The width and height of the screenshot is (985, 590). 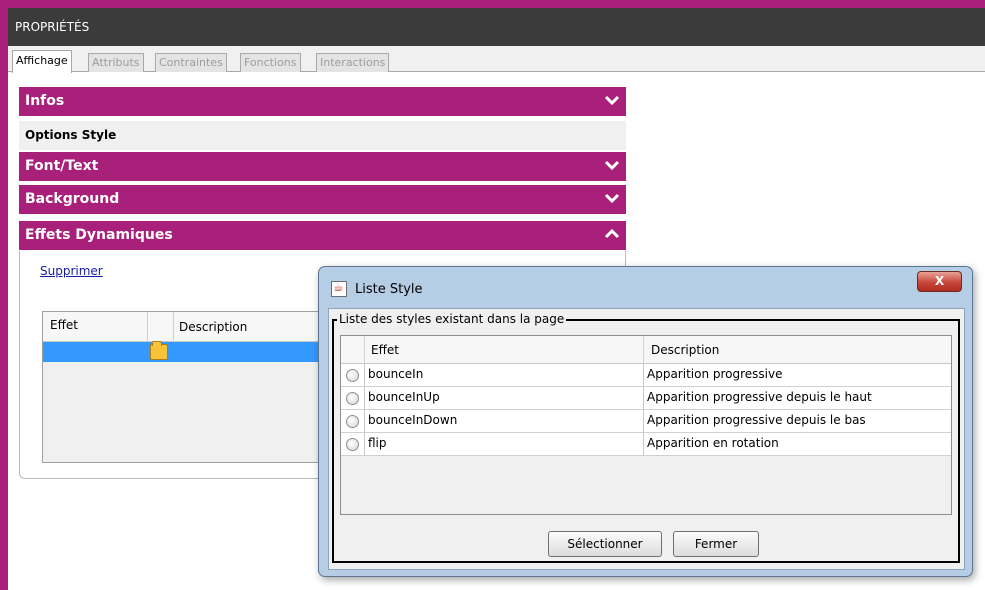 I want to click on dialog-title: Liste Style, so click(x=389, y=289).